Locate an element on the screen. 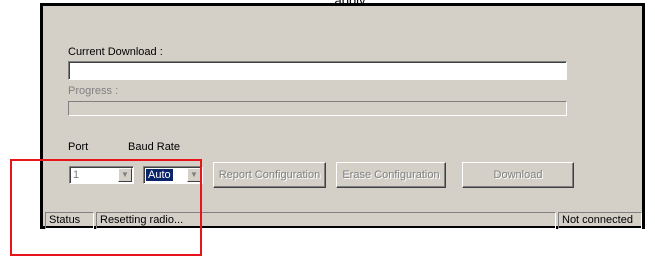 The image size is (655, 256). current-download-label: Current Download : is located at coordinates (115, 52).